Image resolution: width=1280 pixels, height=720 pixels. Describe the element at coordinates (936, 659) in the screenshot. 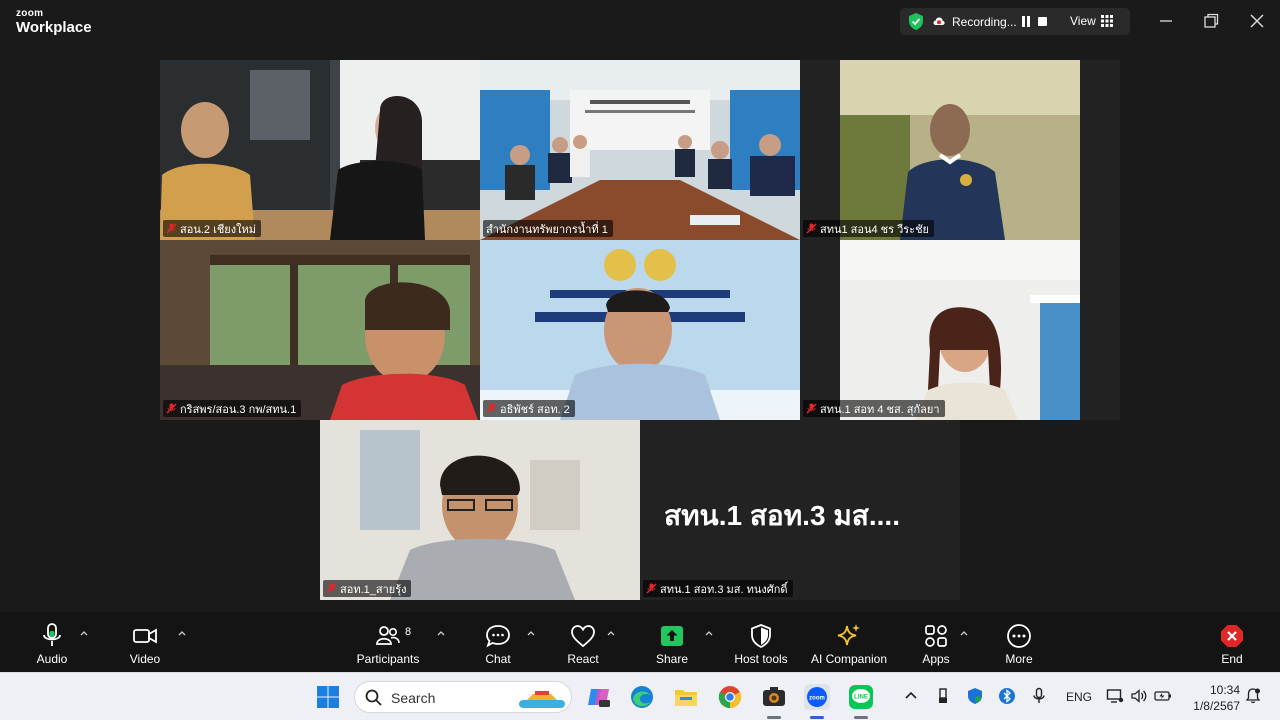

I see `apps-label: Apps` at that location.